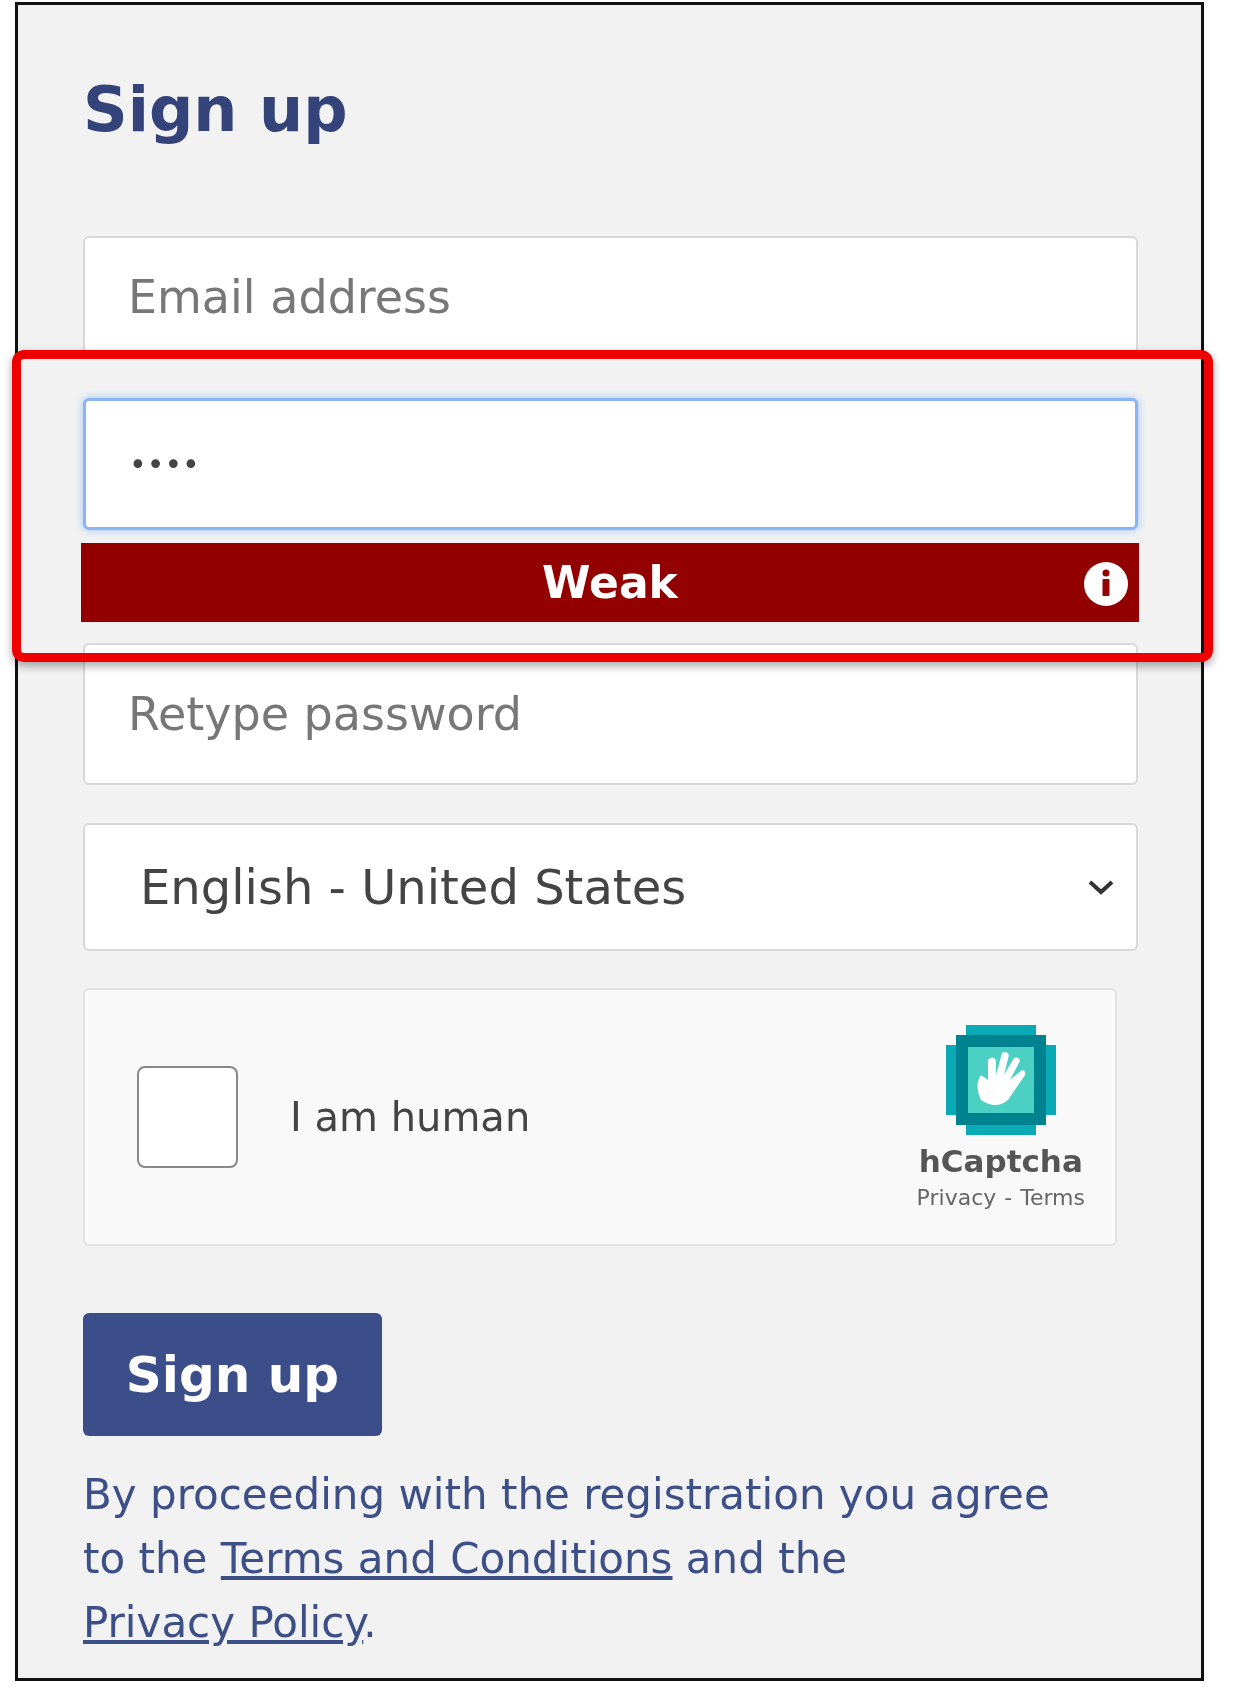 This screenshot has height=1689, width=1244. I want to click on hand-logo-icon, so click(1000, 1079).